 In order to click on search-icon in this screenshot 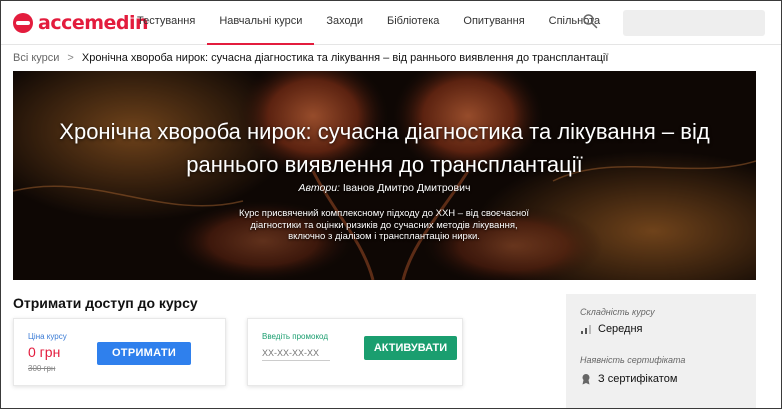, I will do `click(590, 21)`.